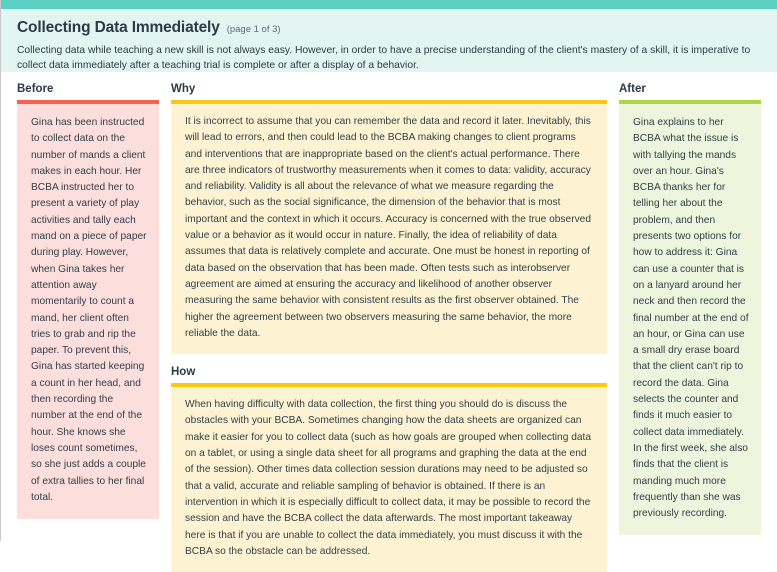 This screenshot has height=572, width=777. I want to click on page-indicator: (page 1 of 3), so click(253, 29).